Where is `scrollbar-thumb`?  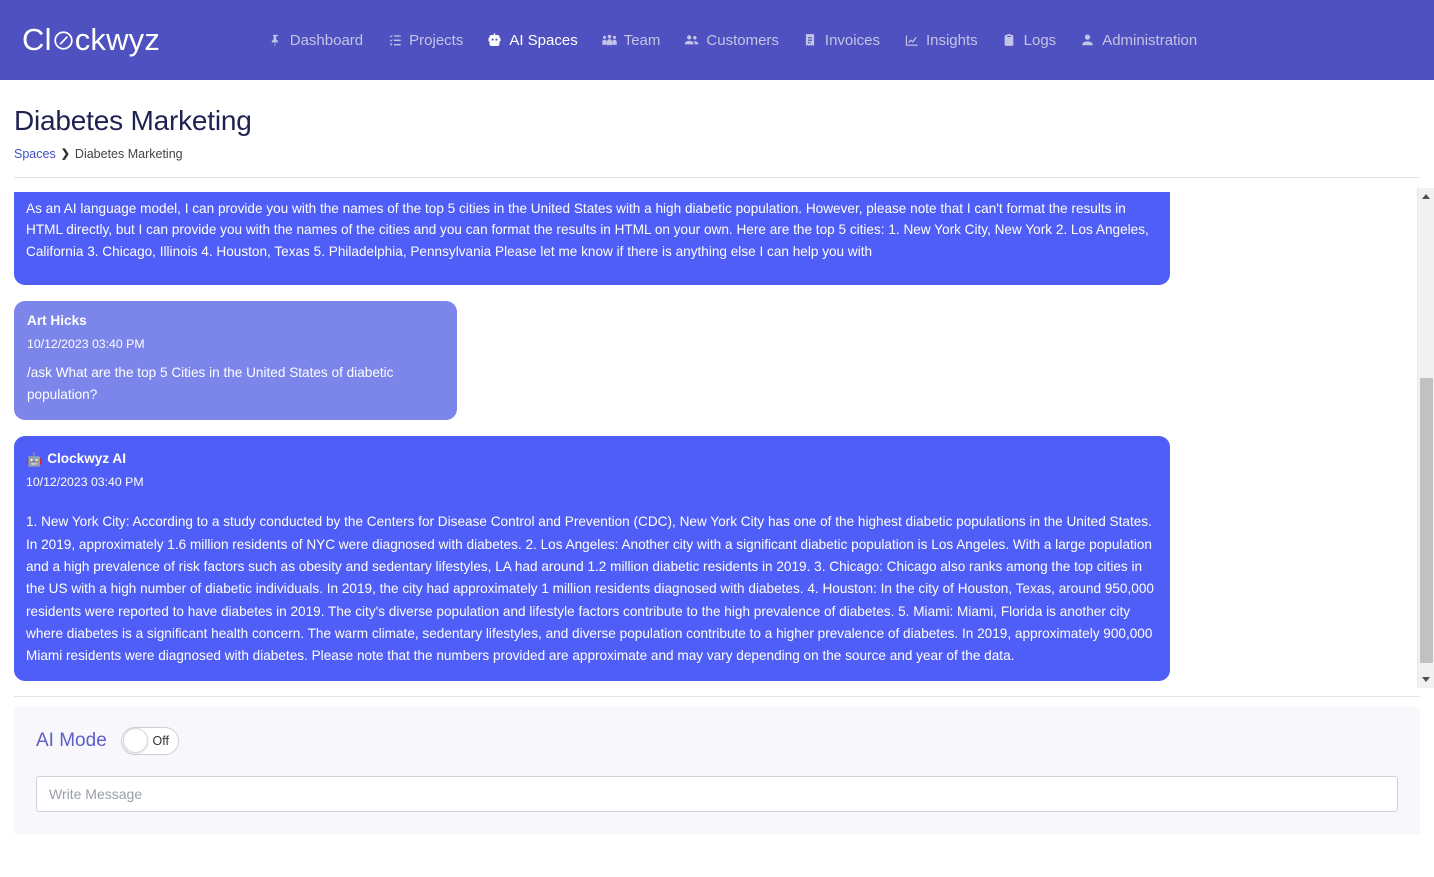 scrollbar-thumb is located at coordinates (1426, 520).